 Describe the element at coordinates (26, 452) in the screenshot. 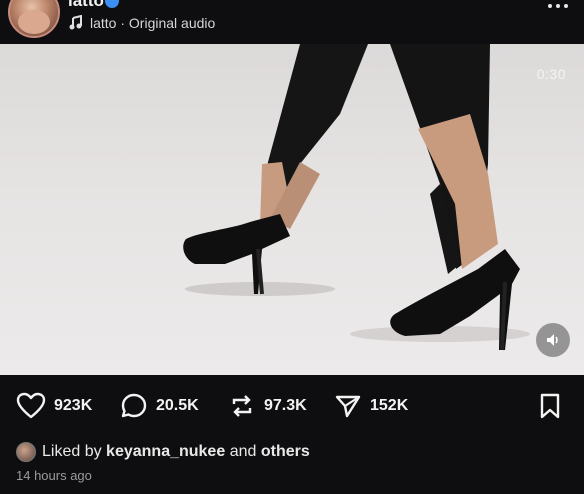

I see `liker-avatar` at that location.